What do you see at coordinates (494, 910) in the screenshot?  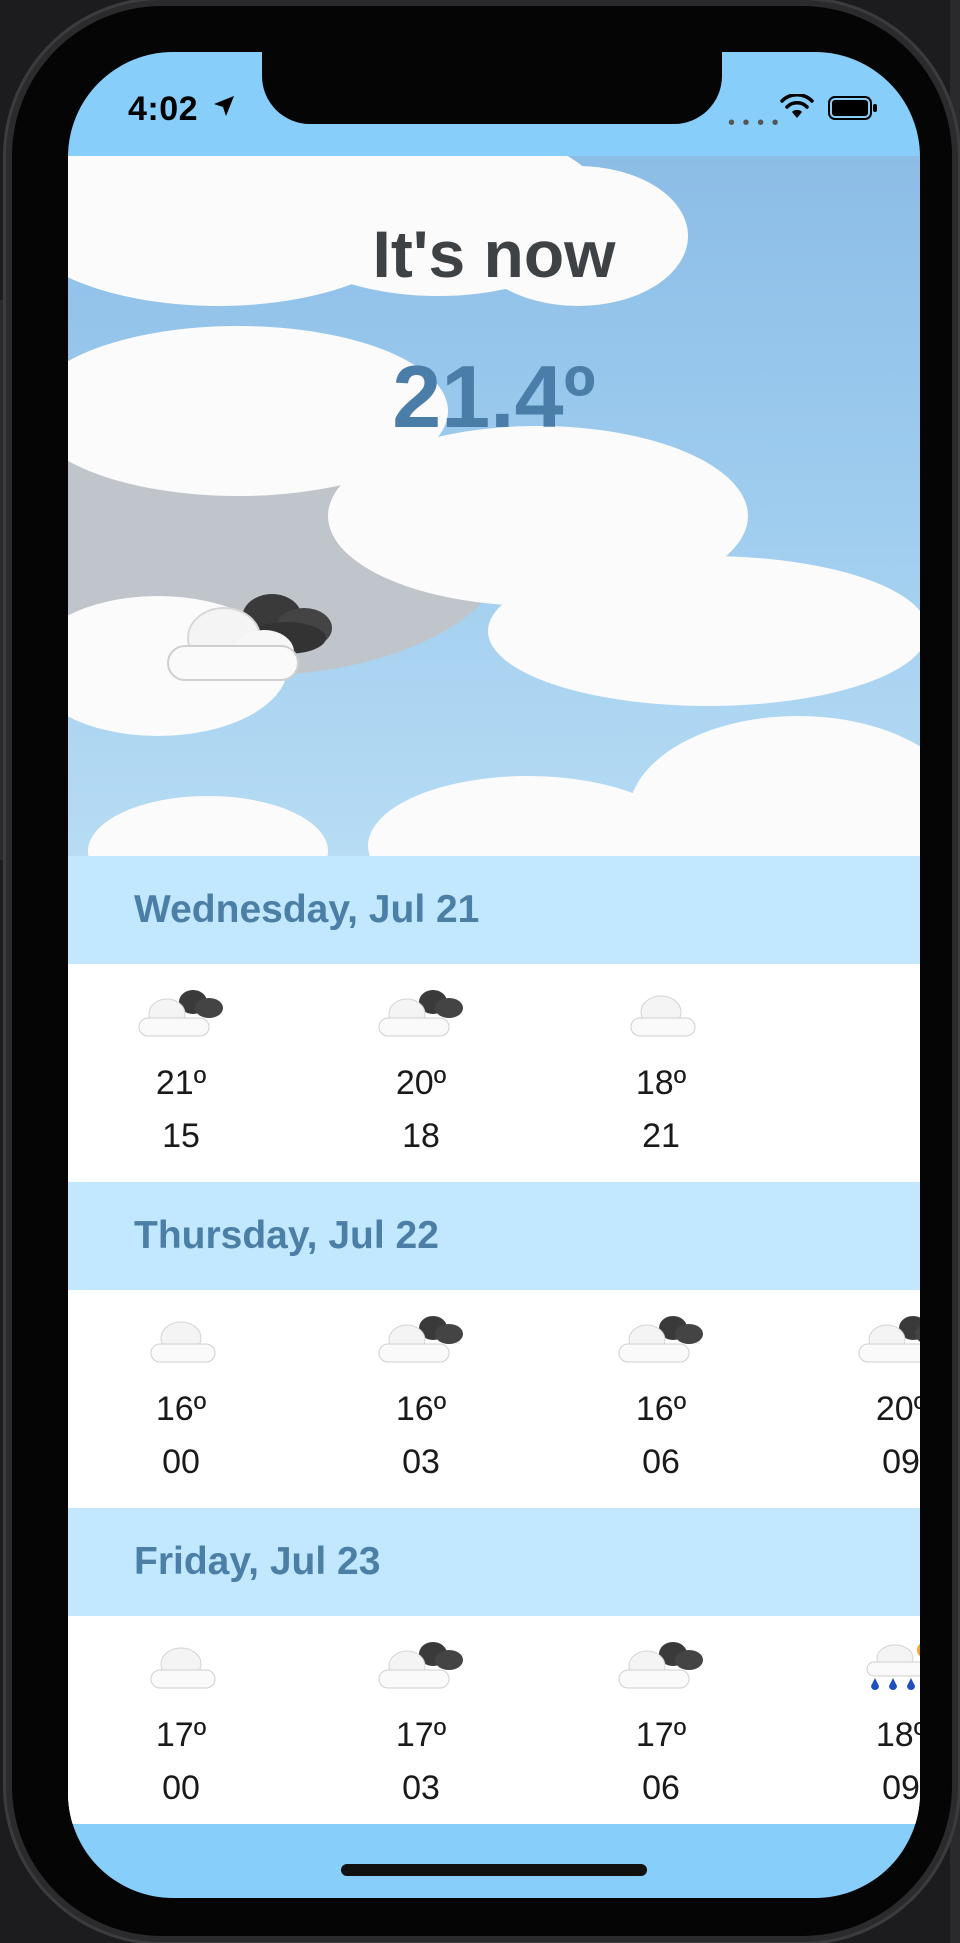 I see `day-header-wednesday: Wednesday, Jul 21` at bounding box center [494, 910].